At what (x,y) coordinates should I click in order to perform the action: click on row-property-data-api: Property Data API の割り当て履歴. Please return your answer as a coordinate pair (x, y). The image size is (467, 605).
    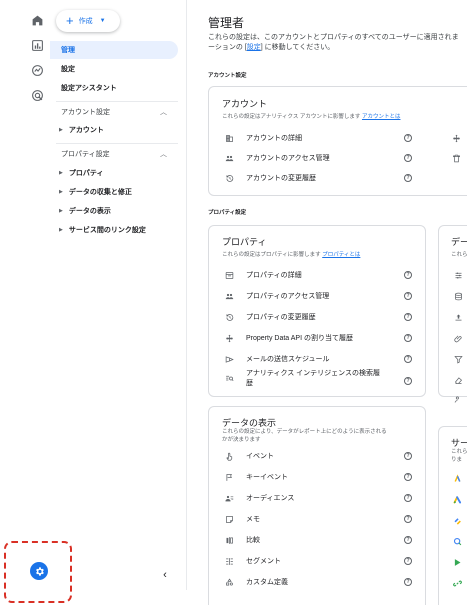
    Looking at the image, I should click on (287, 338).